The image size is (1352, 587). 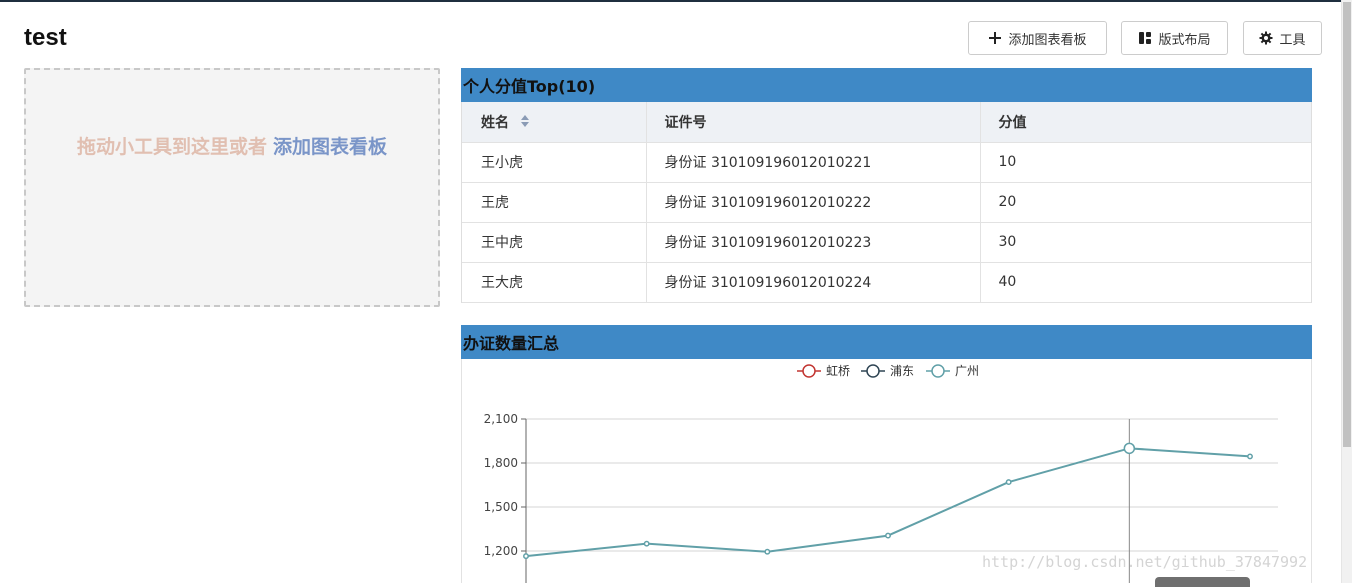 I want to click on cell-name: 王虎, so click(x=554, y=202).